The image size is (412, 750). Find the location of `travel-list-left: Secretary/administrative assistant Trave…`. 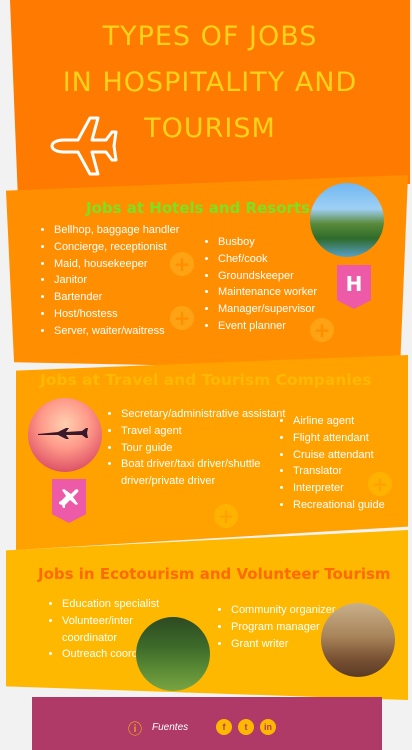

travel-list-left: Secretary/administrative assistant Trave… is located at coordinates (196, 448).